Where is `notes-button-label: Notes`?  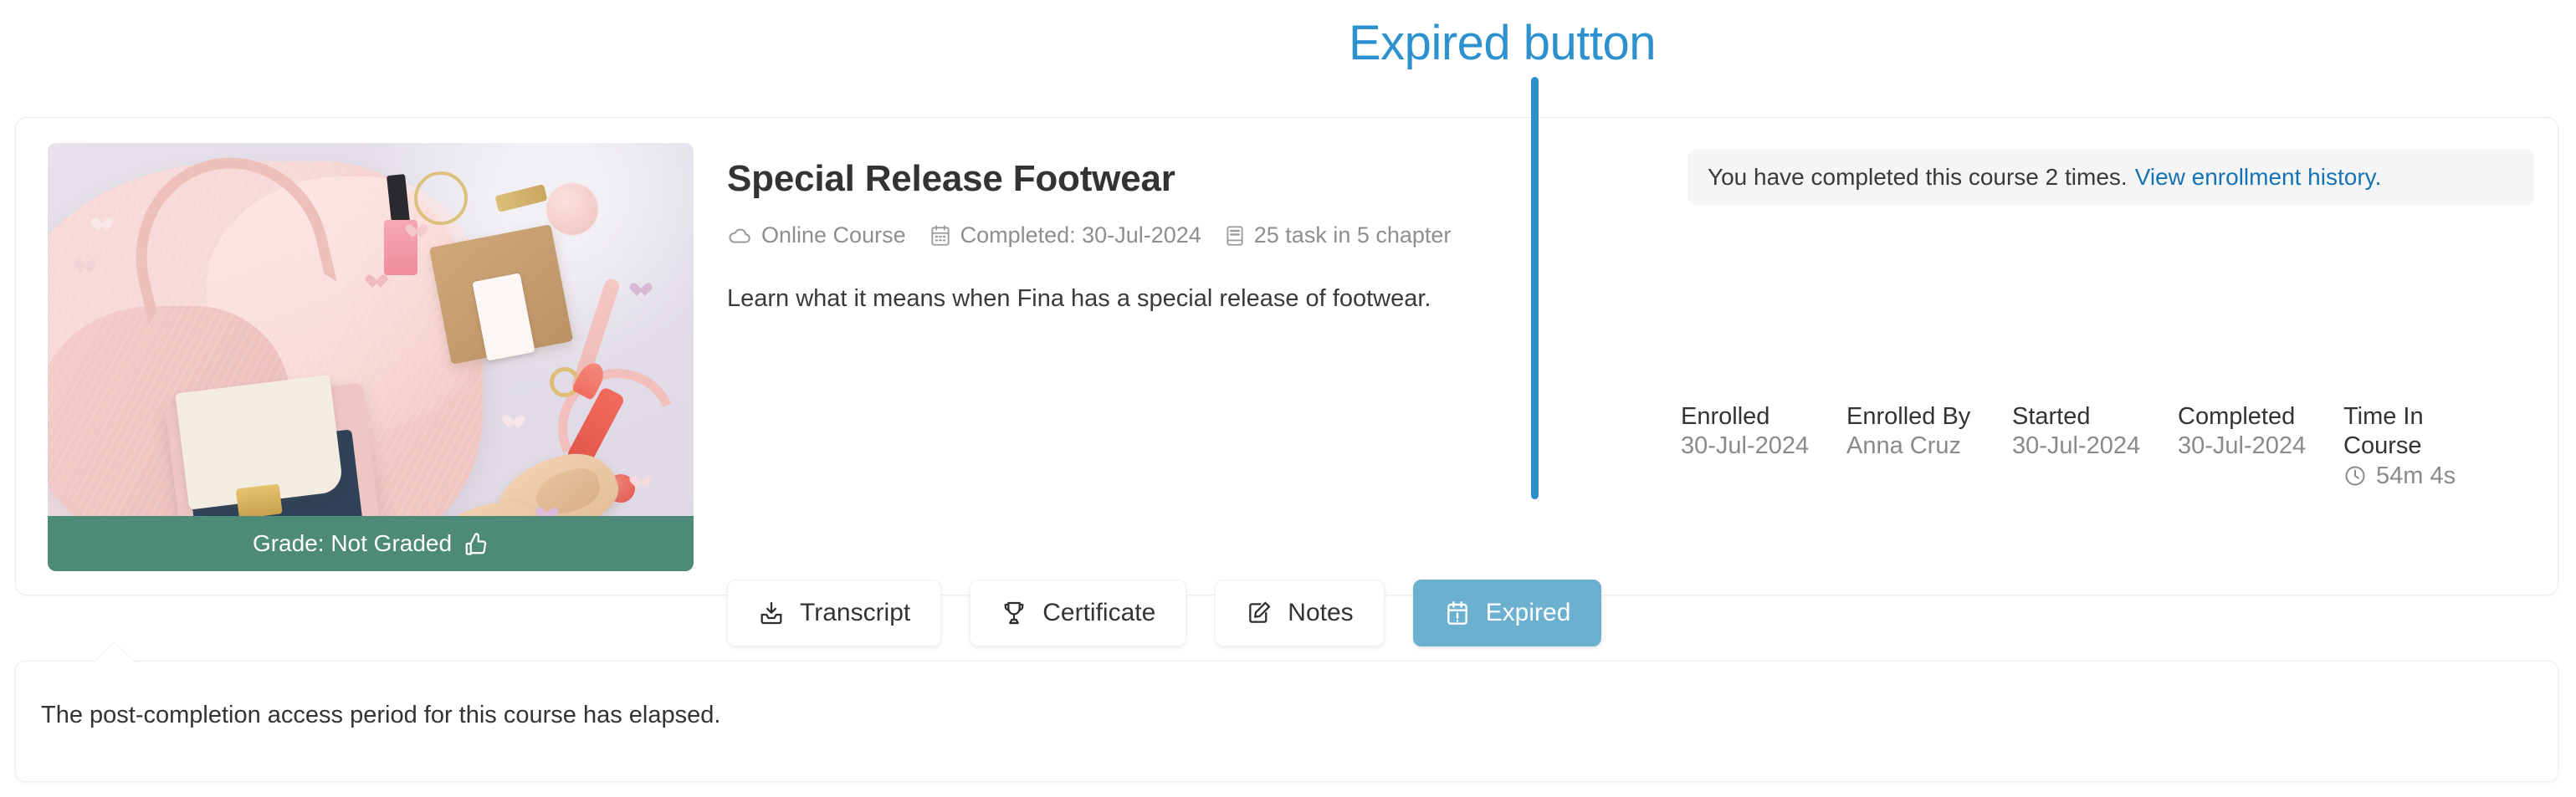 notes-button-label: Notes is located at coordinates (1321, 613).